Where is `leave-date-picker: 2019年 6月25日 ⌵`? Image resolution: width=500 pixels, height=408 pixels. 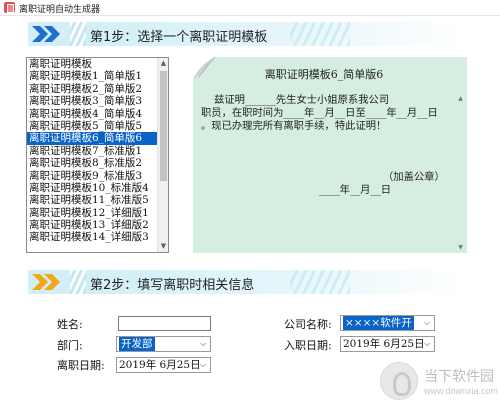
leave-date-picker: 2019年 6月25日 ⌵ is located at coordinates (163, 365).